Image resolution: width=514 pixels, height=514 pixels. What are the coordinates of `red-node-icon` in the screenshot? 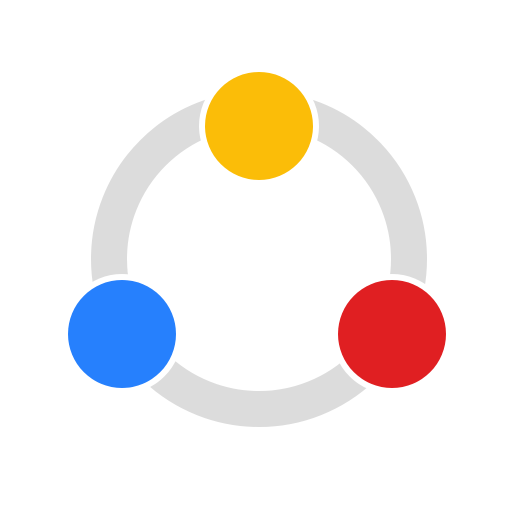 It's located at (392, 334).